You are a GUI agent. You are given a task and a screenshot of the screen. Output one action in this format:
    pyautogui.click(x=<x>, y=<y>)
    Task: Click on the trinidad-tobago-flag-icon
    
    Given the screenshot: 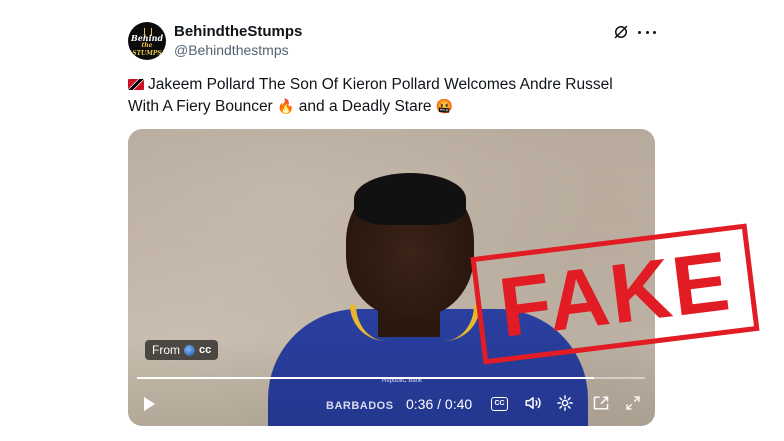 What is the action you would take?
    pyautogui.click(x=136, y=84)
    